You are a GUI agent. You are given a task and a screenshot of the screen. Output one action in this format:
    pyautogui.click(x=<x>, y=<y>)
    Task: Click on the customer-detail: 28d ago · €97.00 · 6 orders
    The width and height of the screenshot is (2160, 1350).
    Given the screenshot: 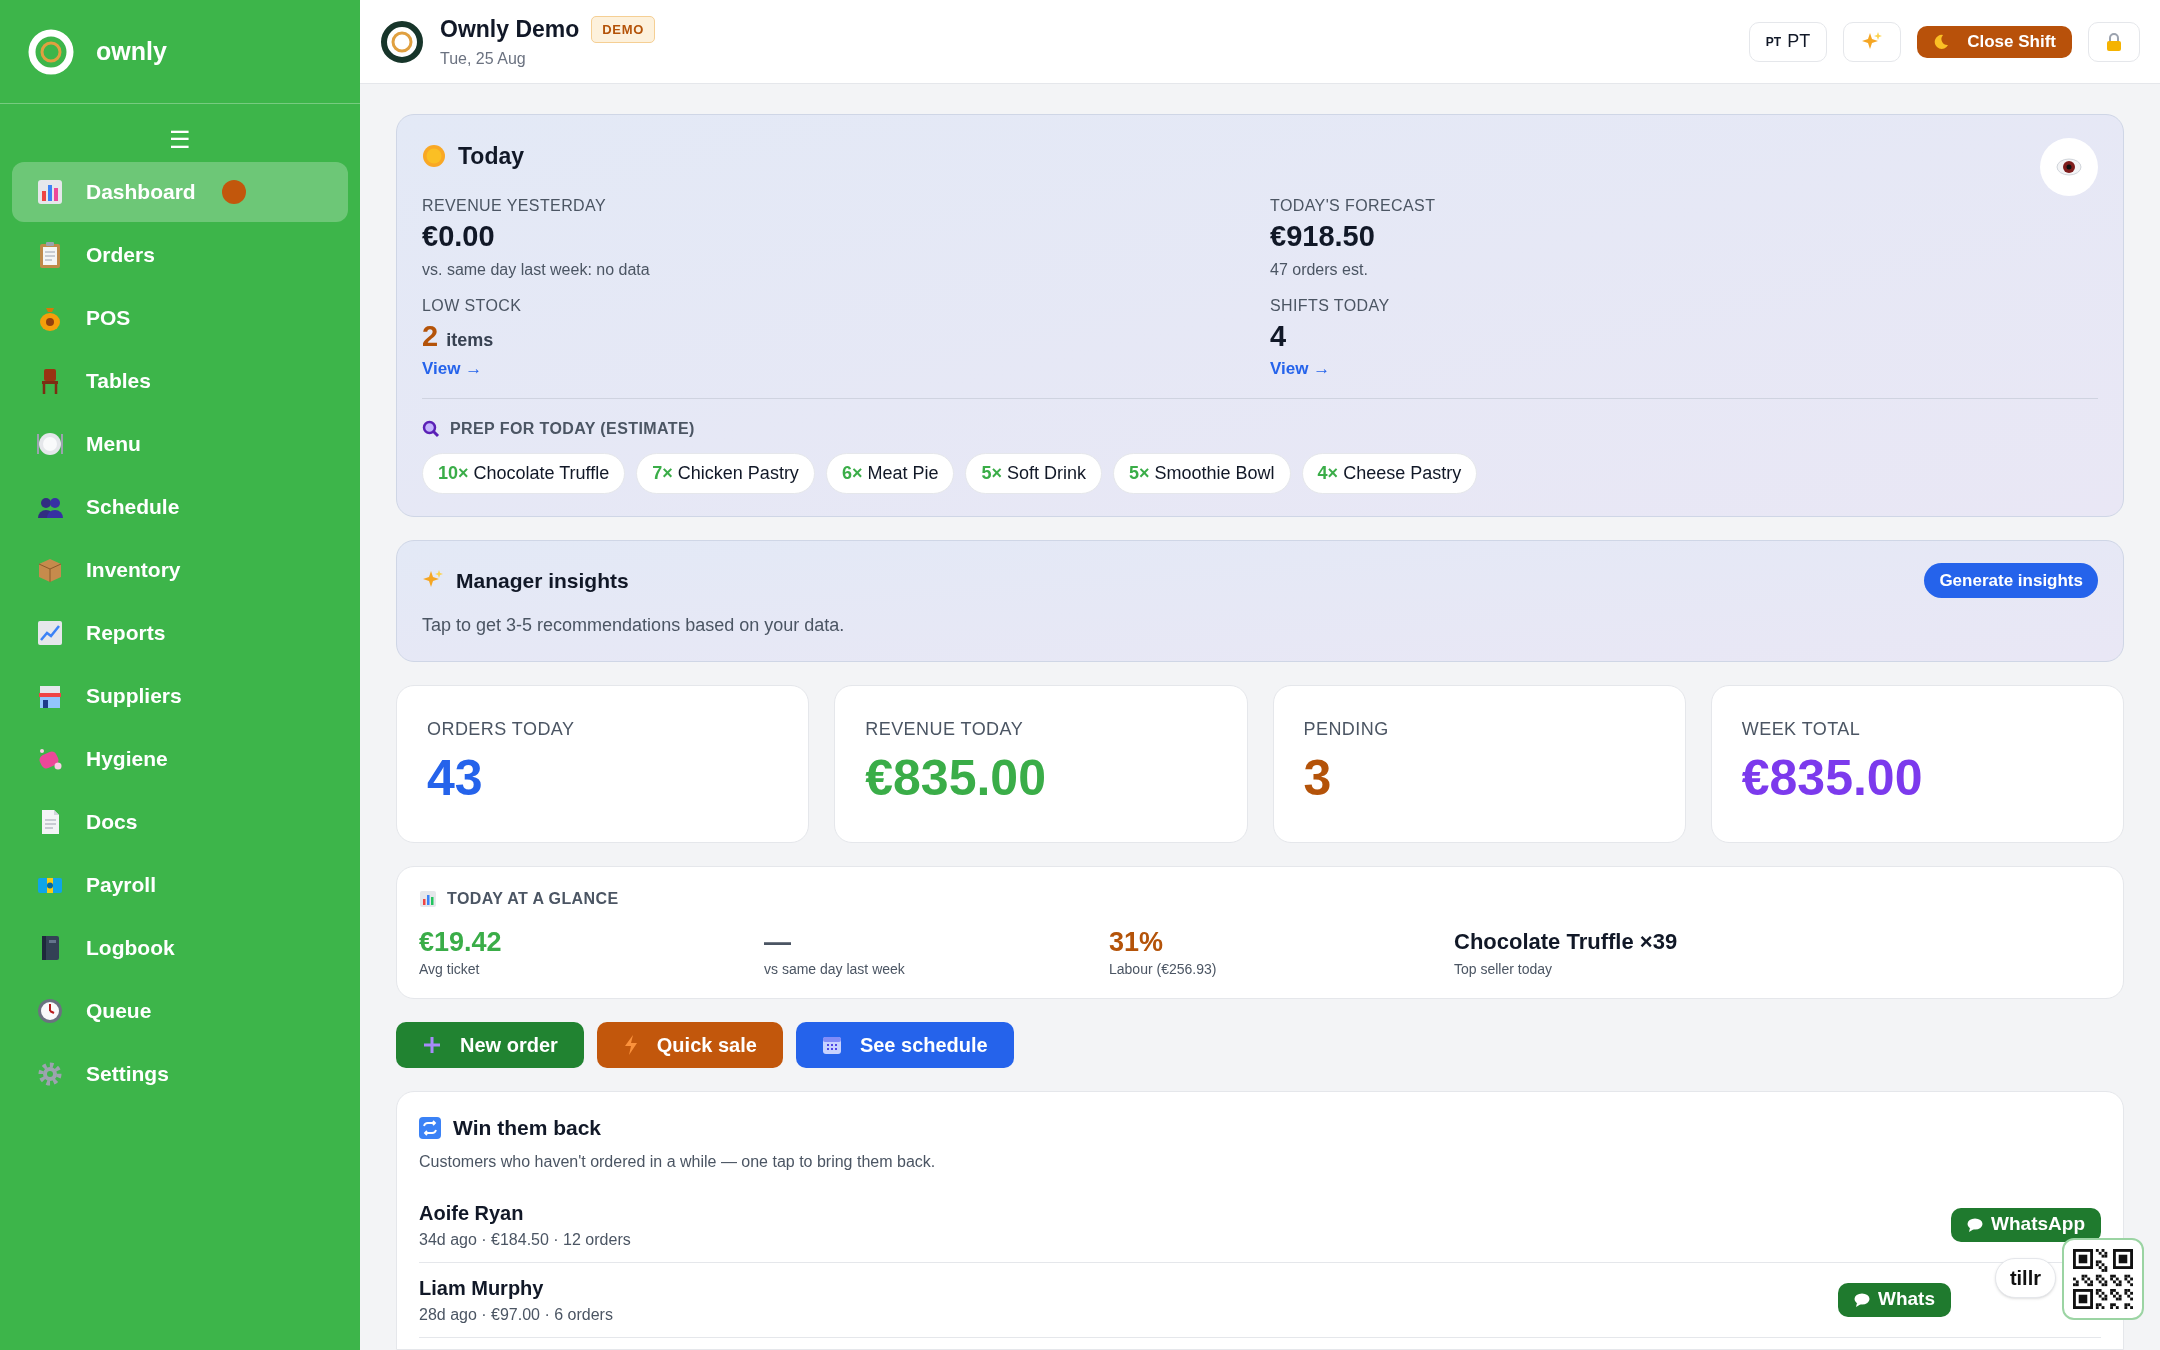 What is the action you would take?
    pyautogui.click(x=516, y=1314)
    